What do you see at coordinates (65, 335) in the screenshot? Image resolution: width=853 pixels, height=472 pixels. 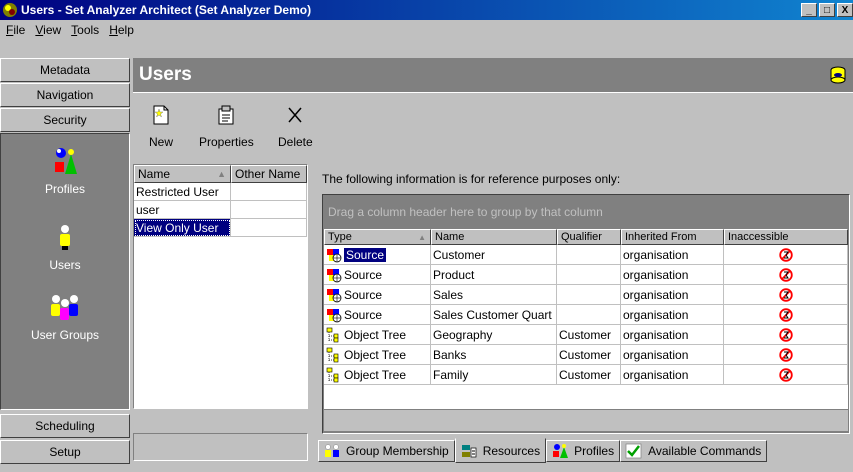 I see `nav-item-label: User Groups` at bounding box center [65, 335].